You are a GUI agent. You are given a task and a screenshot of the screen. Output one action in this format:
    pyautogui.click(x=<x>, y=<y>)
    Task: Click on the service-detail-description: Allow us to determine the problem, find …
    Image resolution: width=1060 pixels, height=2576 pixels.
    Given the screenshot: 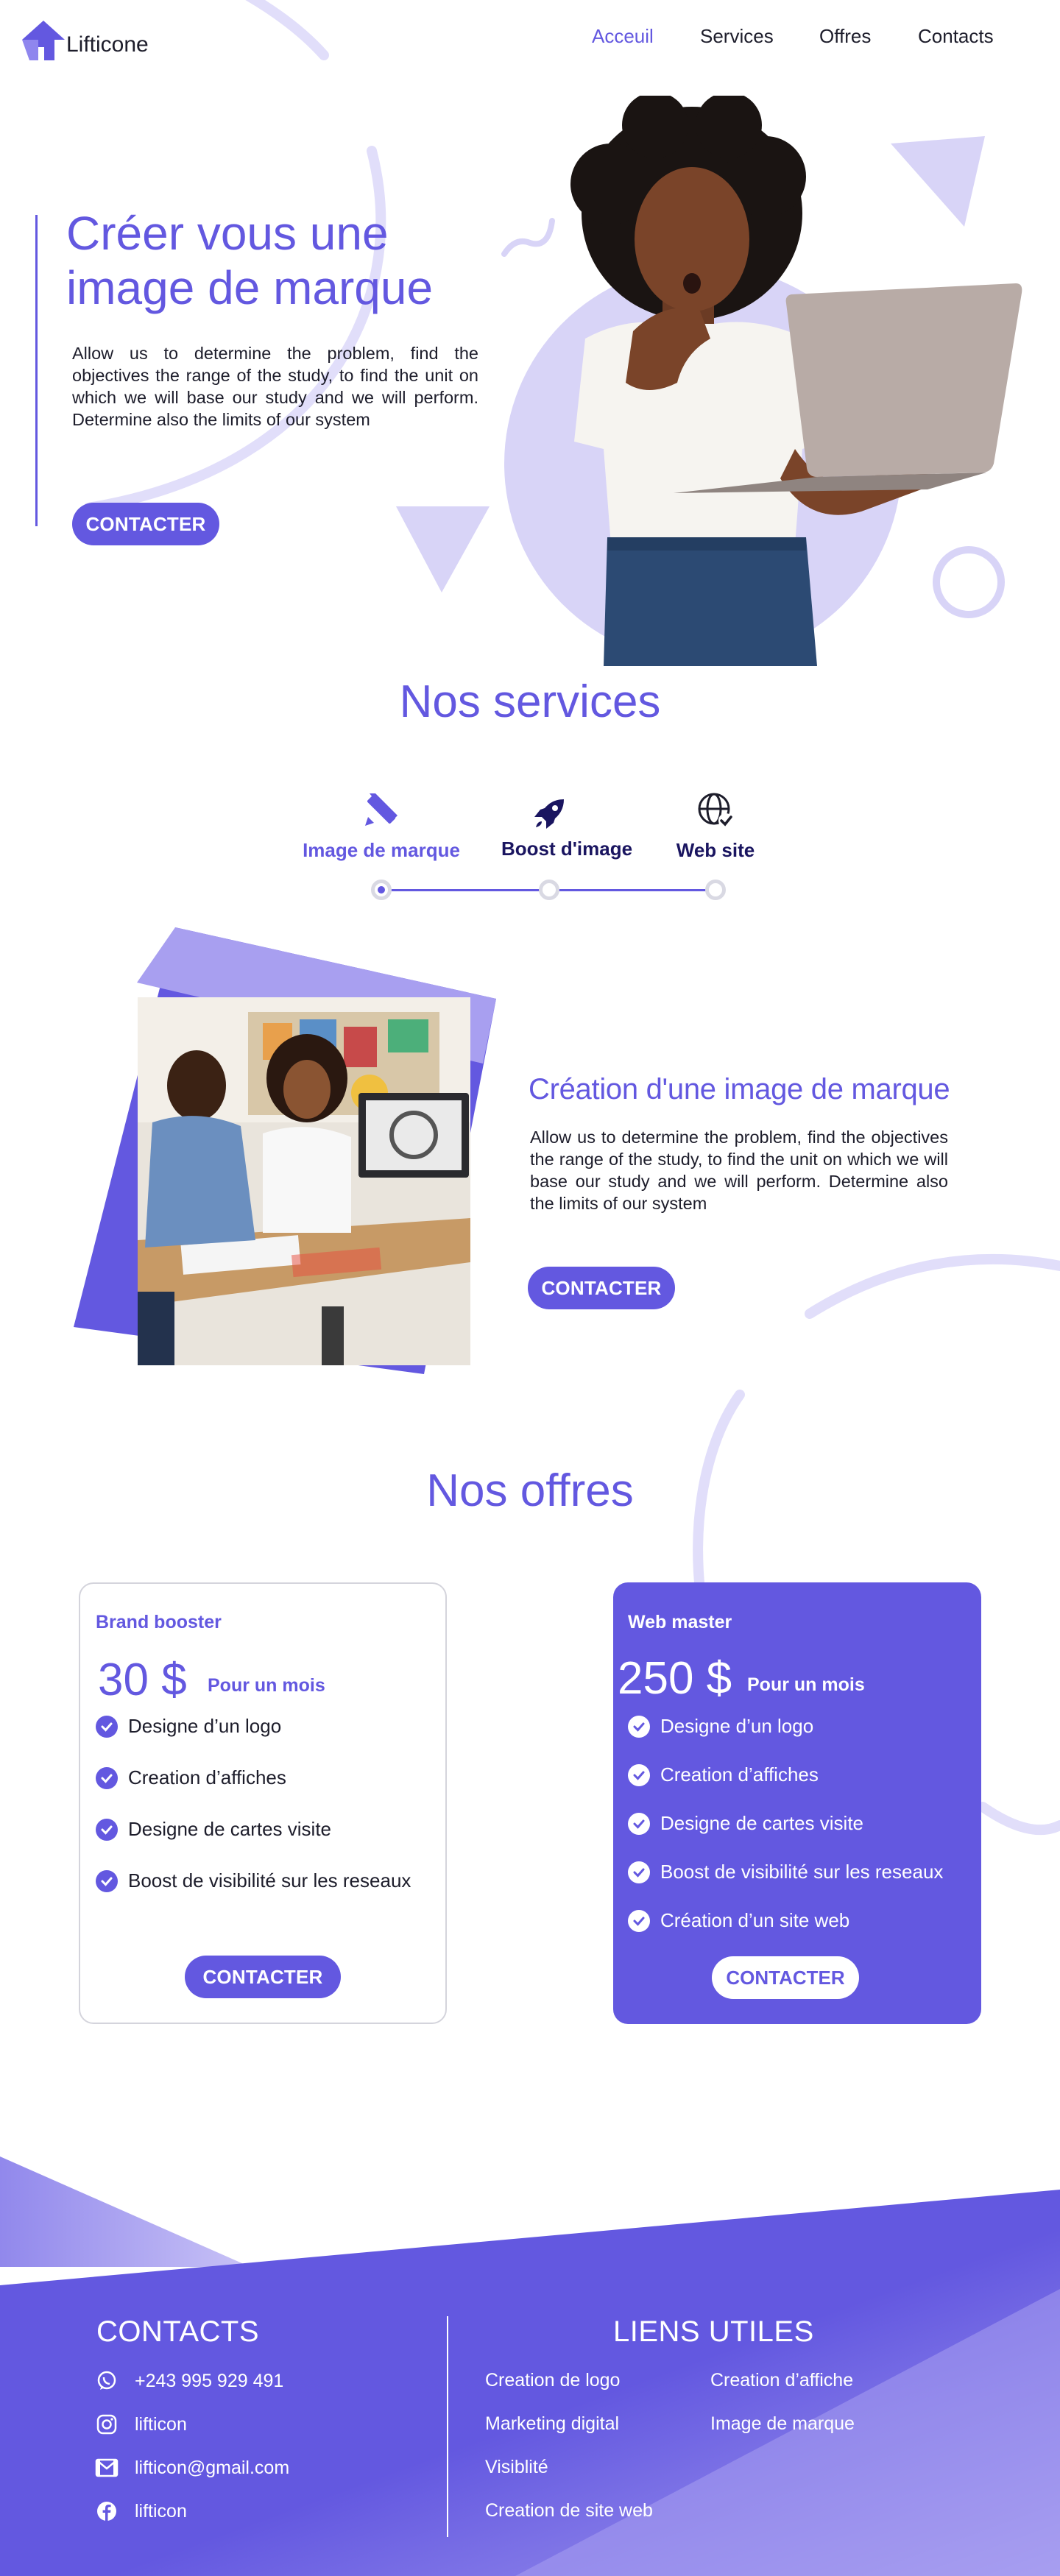 What is the action you would take?
    pyautogui.click(x=739, y=1170)
    